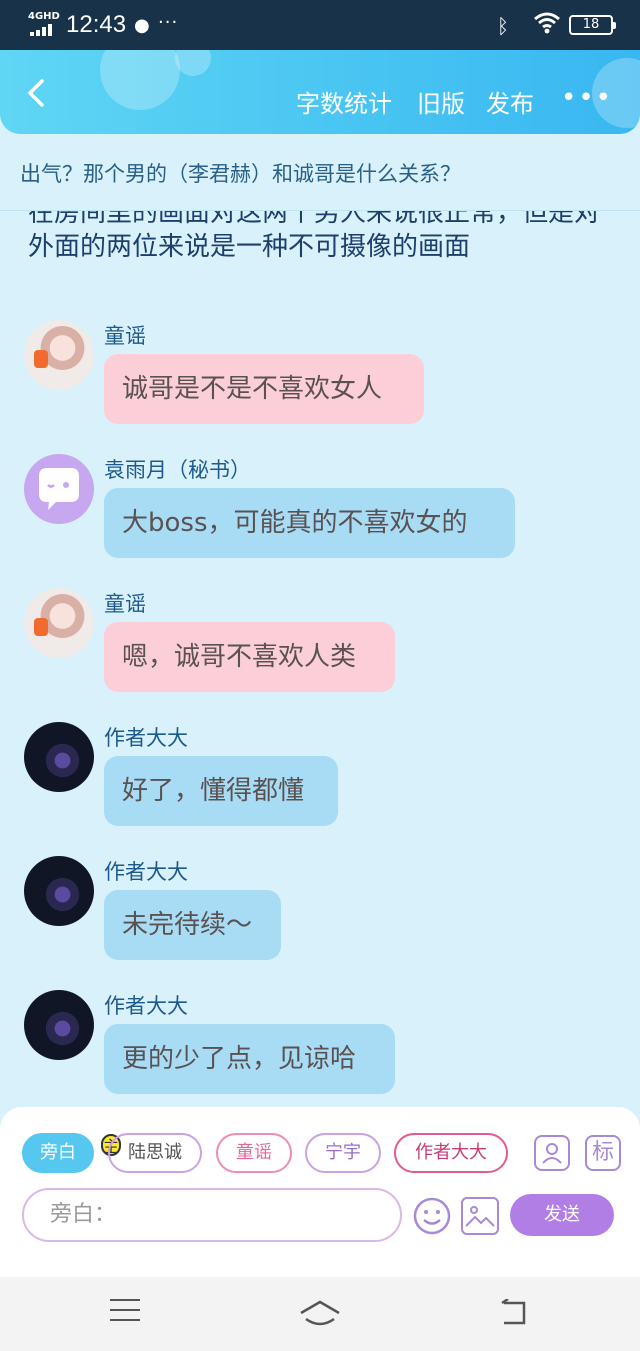 The width and height of the screenshot is (640, 1351). I want to click on role-chip-narrator: 旁白, so click(58, 1153).